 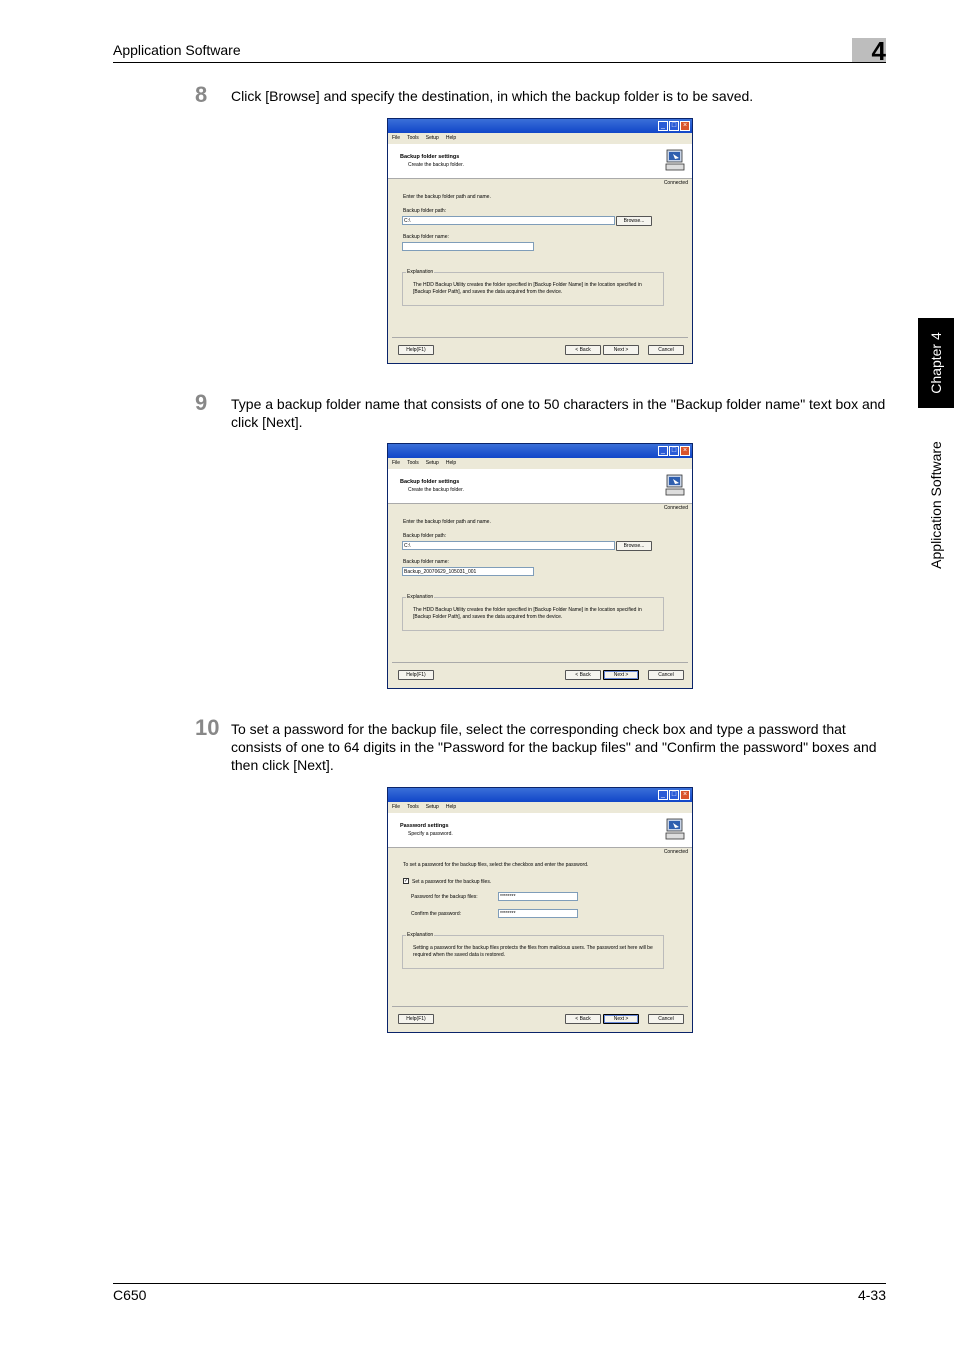 I want to click on set-password-label: Set a password for the backup files., so click(x=452, y=882).